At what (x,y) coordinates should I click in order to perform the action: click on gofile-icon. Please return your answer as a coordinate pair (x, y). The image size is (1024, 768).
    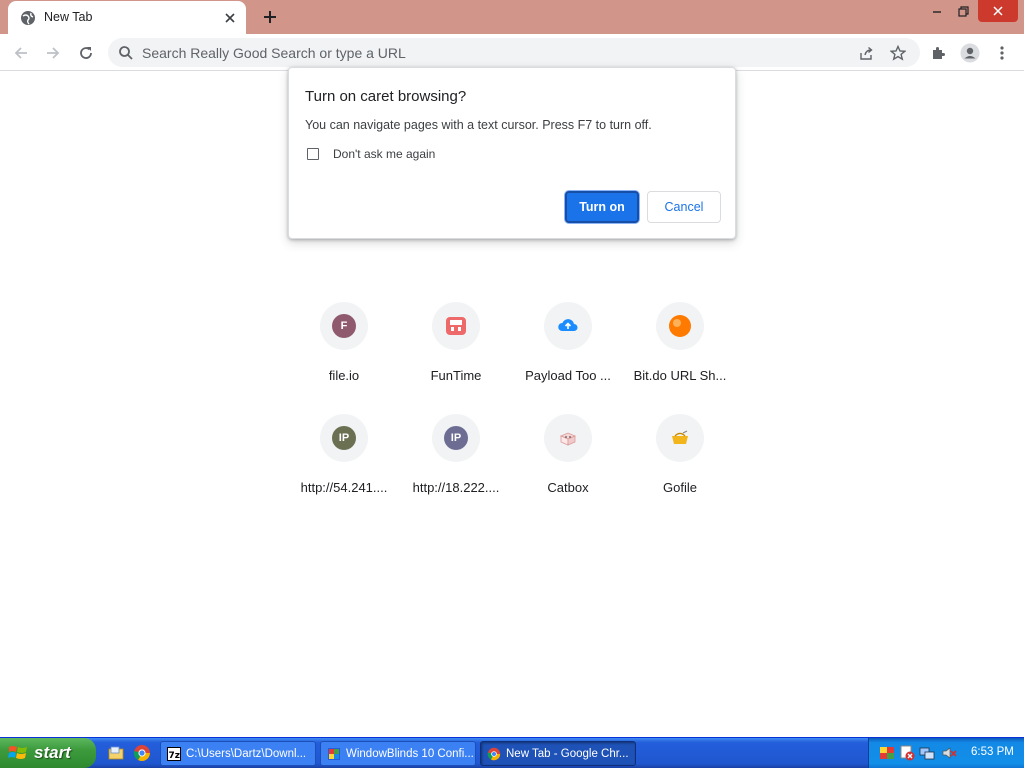
    Looking at the image, I should click on (680, 437).